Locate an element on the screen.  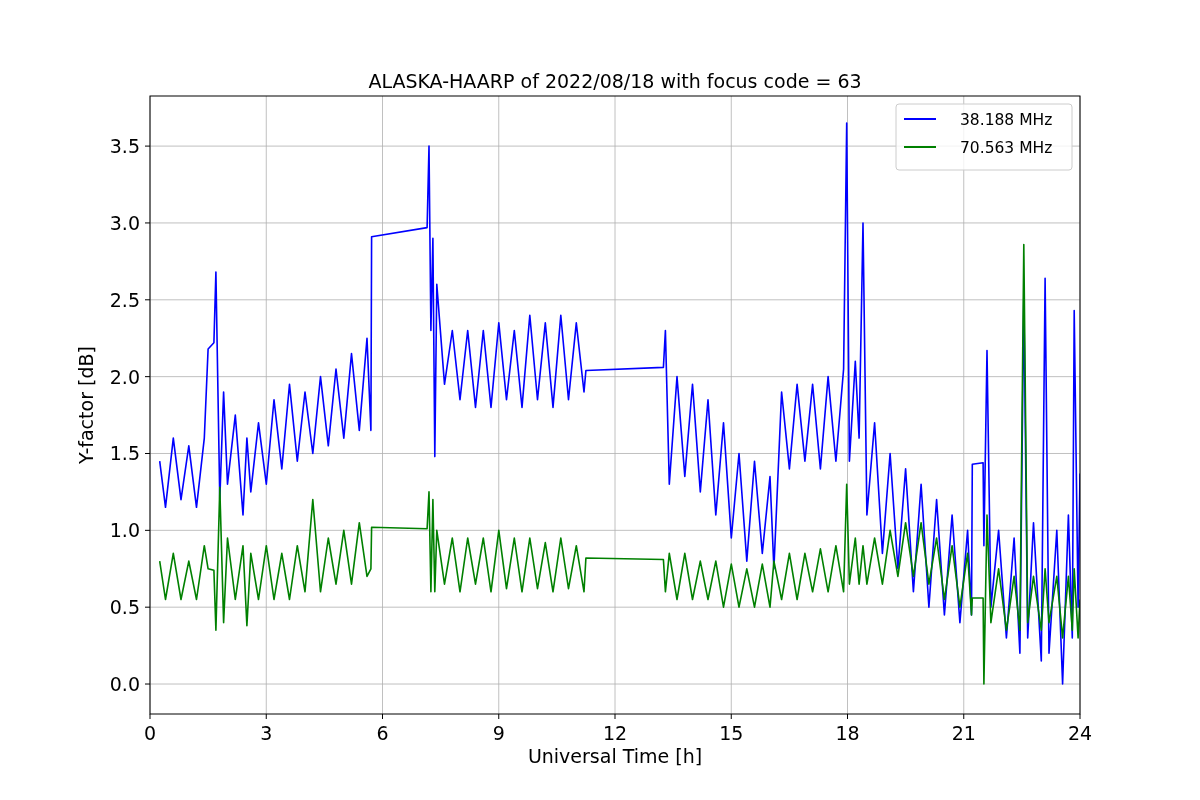
tick-label: 15 is located at coordinates (731, 733).